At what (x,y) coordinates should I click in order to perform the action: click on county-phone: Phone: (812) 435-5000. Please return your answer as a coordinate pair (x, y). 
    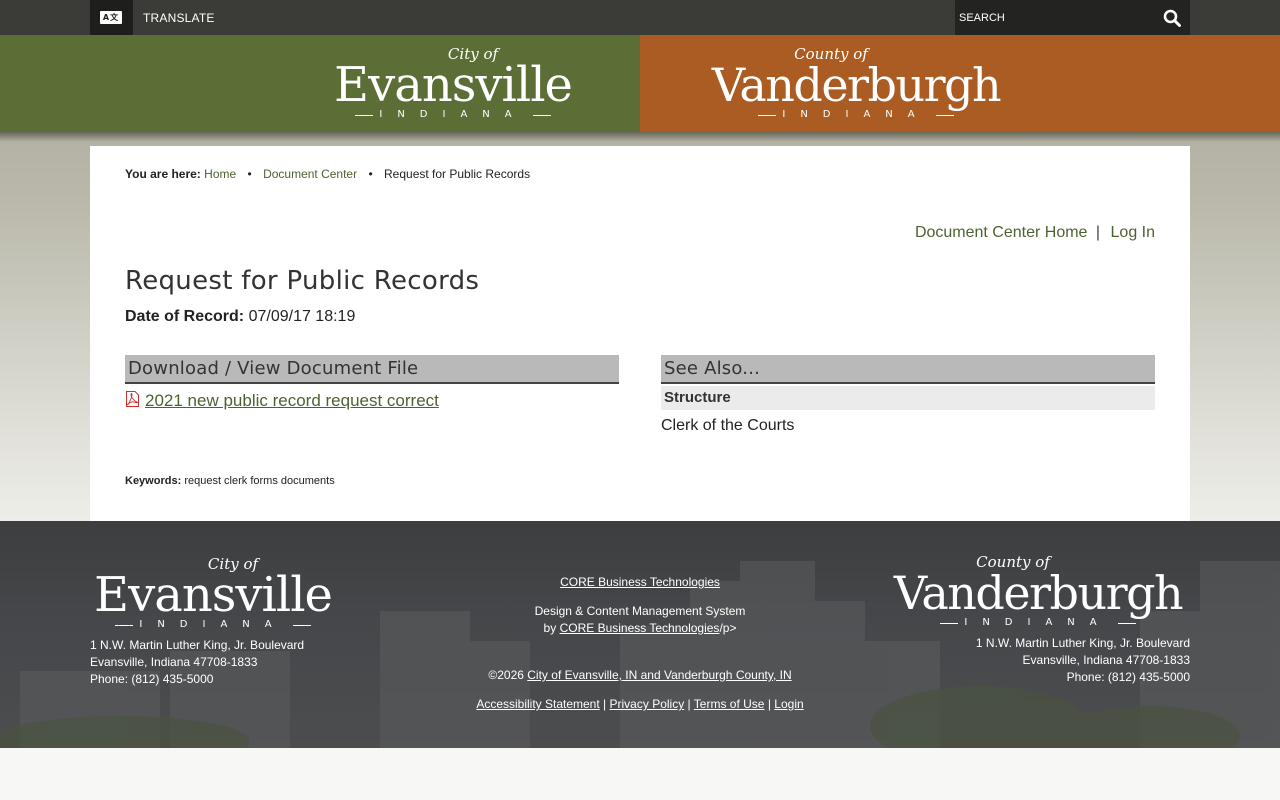
    Looking at the image, I should click on (1128, 677).